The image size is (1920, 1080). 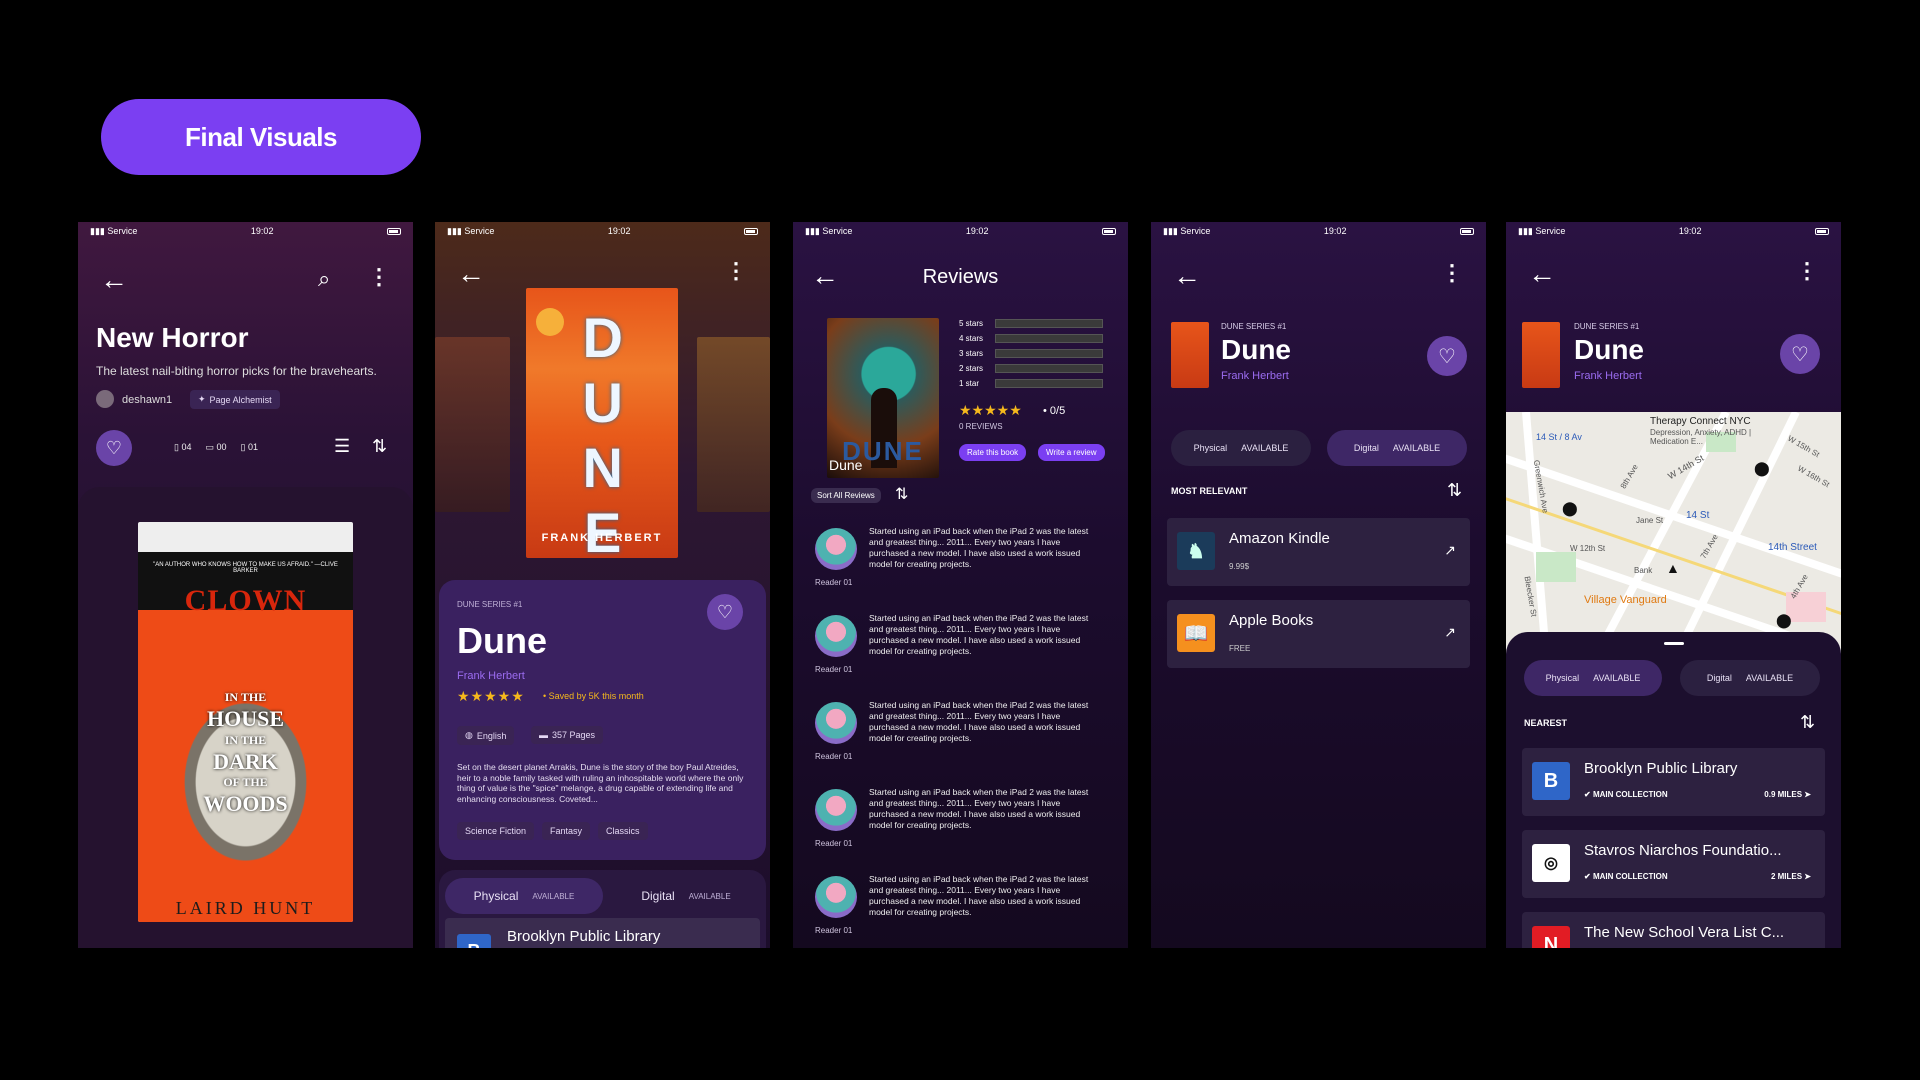 I want to click on share-icon: ▯, so click(x=243, y=447).